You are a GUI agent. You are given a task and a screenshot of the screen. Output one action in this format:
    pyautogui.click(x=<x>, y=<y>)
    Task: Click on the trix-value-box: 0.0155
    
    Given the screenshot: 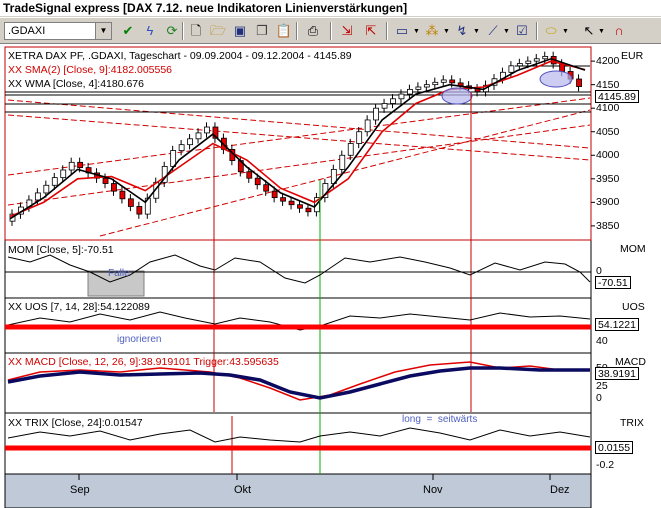 What is the action you would take?
    pyautogui.click(x=614, y=447)
    